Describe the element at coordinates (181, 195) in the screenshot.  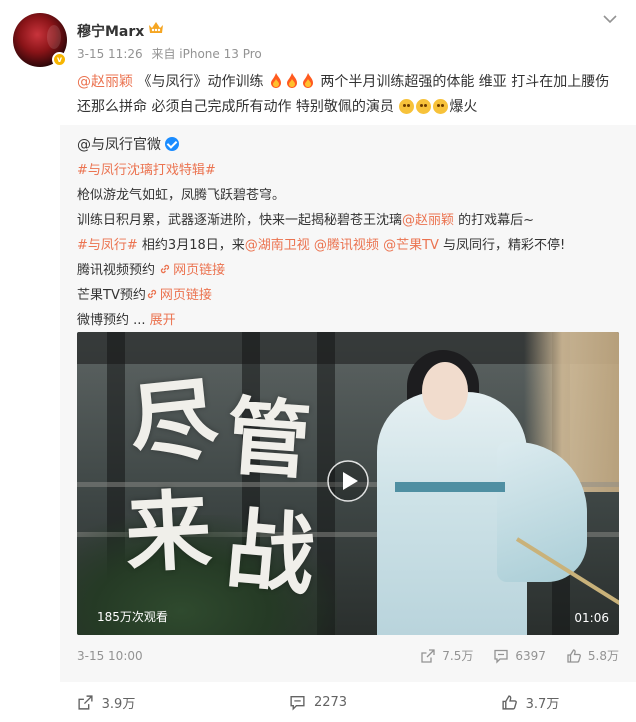
I see `repost-line: 枪似游龙气如虹，凤腾飞跃碧苍穹。` at that location.